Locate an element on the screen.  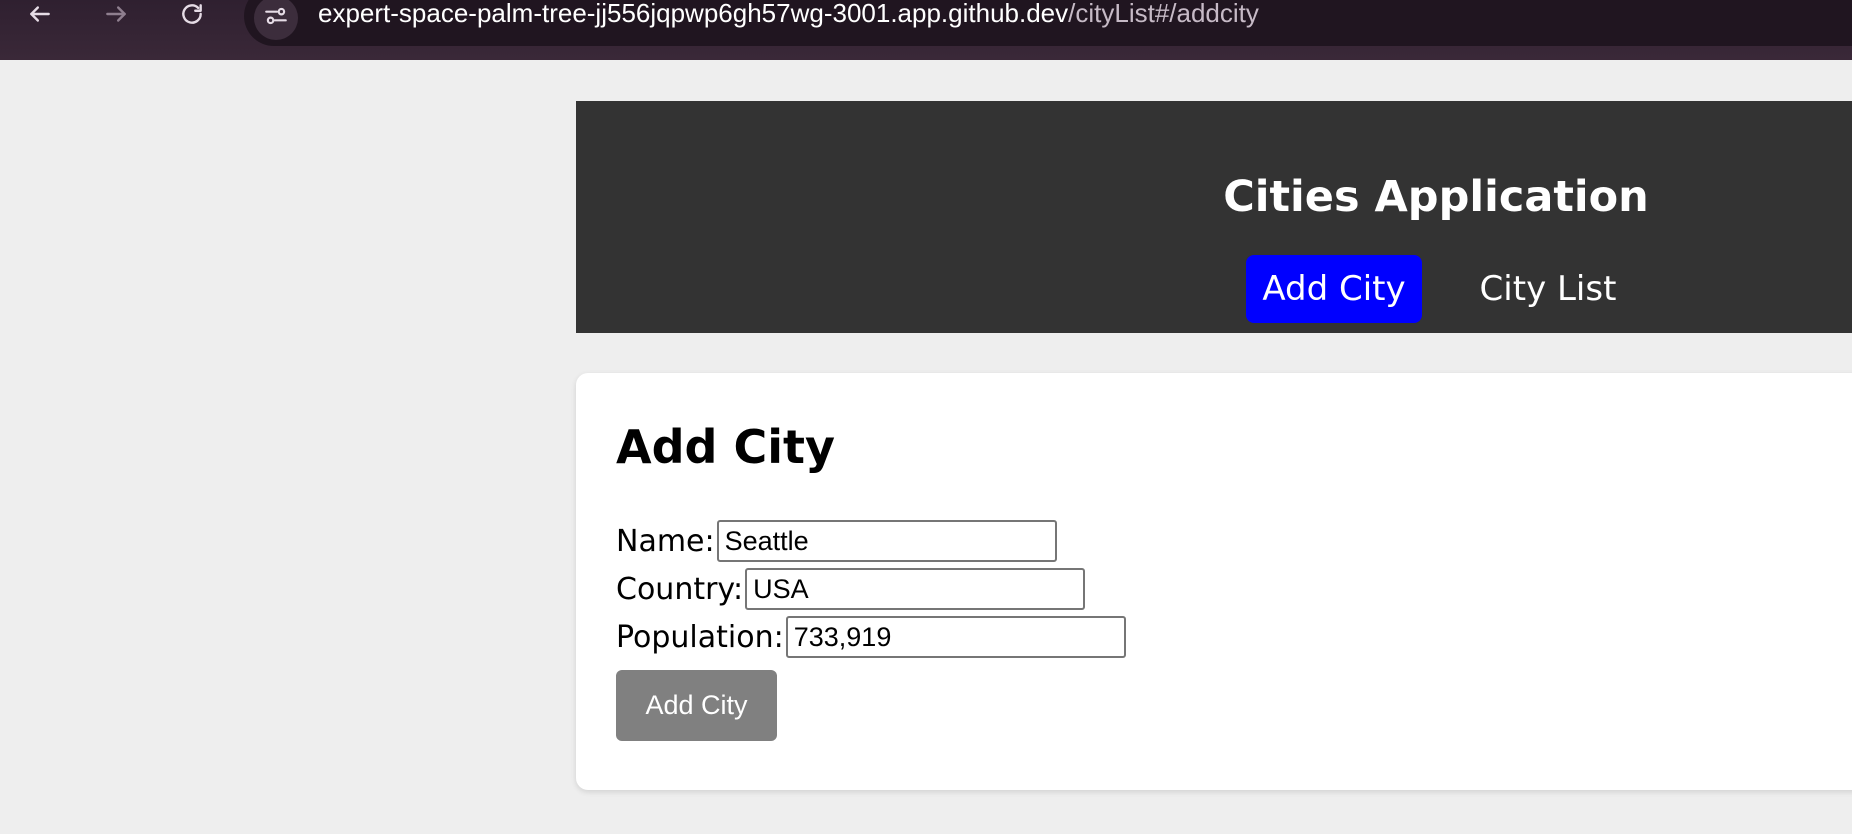
forward-button is located at coordinates (116, 14).